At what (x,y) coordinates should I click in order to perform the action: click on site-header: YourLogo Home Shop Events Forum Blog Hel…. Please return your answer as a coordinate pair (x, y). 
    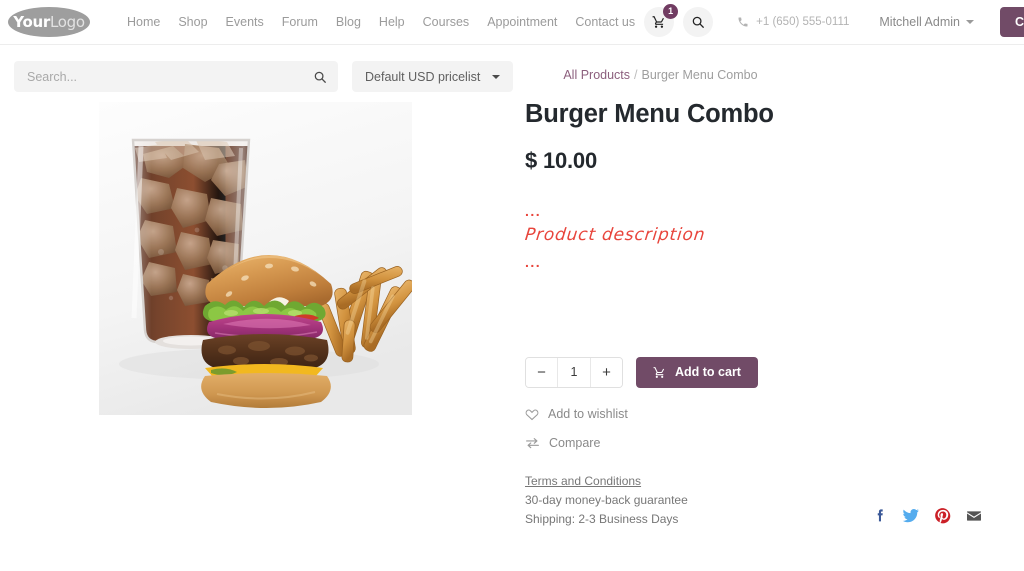
    Looking at the image, I should click on (512, 22).